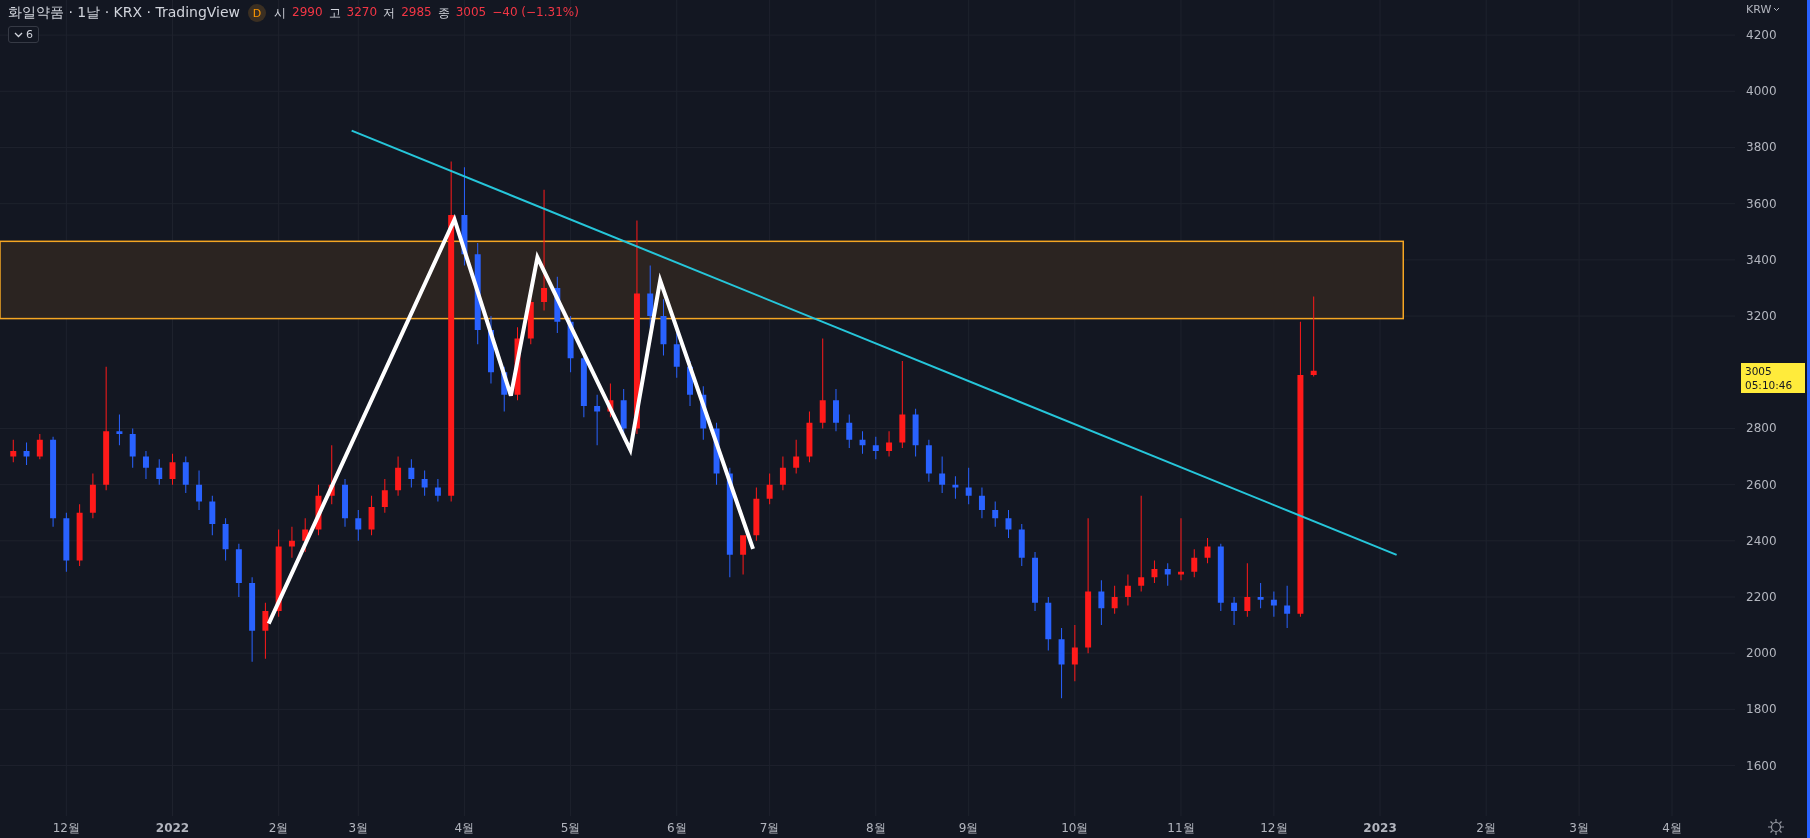  Describe the element at coordinates (1769, 385) in the screenshot. I see `bar-countdown: 05:10:46` at that location.